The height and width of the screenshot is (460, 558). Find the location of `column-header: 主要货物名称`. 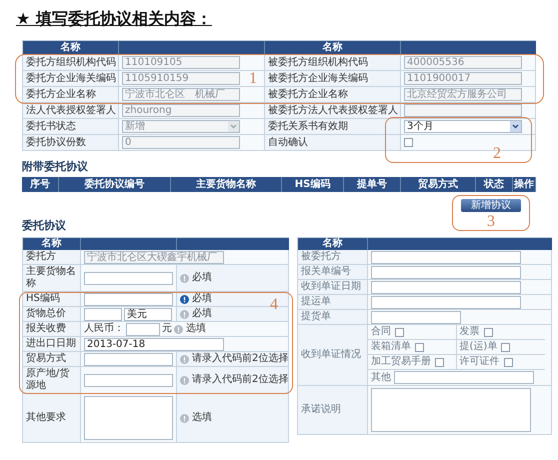

column-header: 主要货物名称 is located at coordinates (226, 184).